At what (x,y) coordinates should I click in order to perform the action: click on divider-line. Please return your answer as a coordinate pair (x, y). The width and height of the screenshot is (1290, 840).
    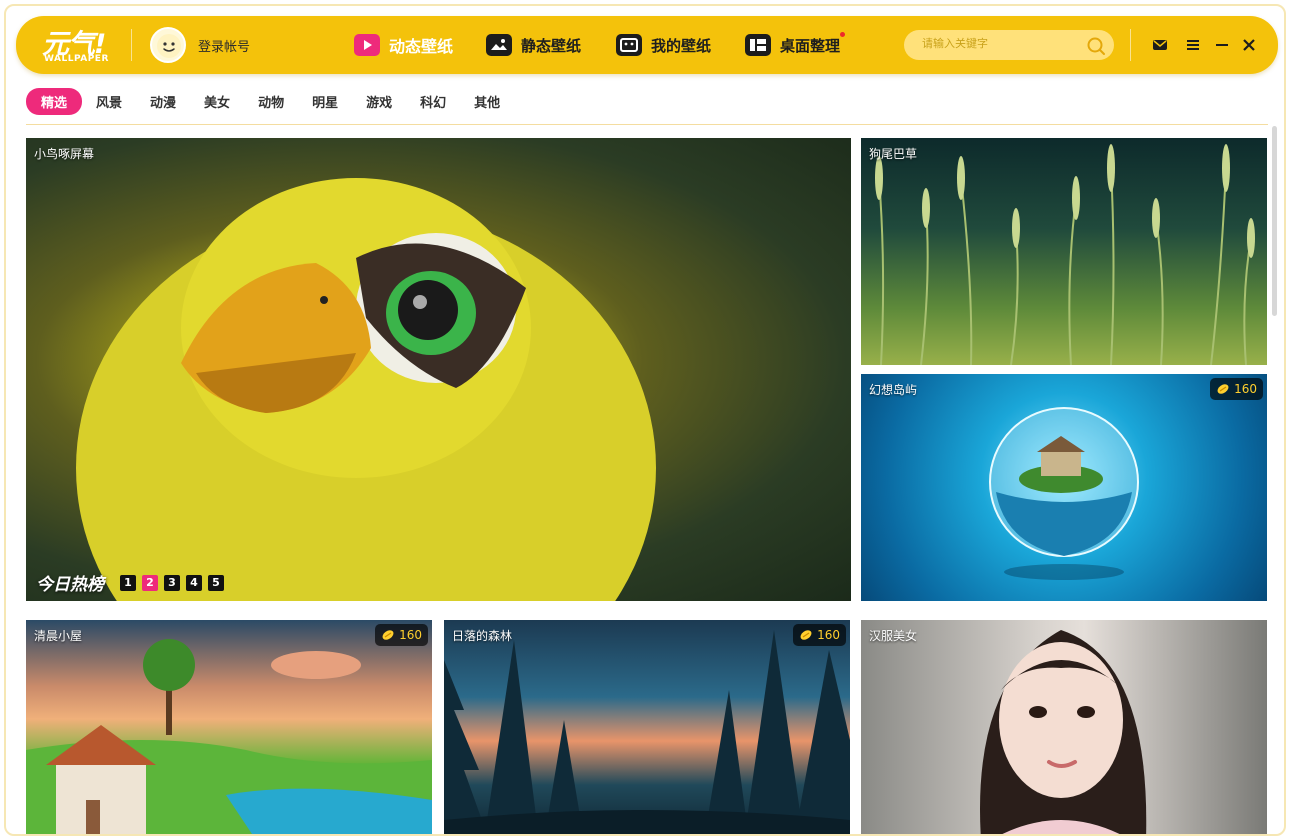
    Looking at the image, I should click on (647, 124).